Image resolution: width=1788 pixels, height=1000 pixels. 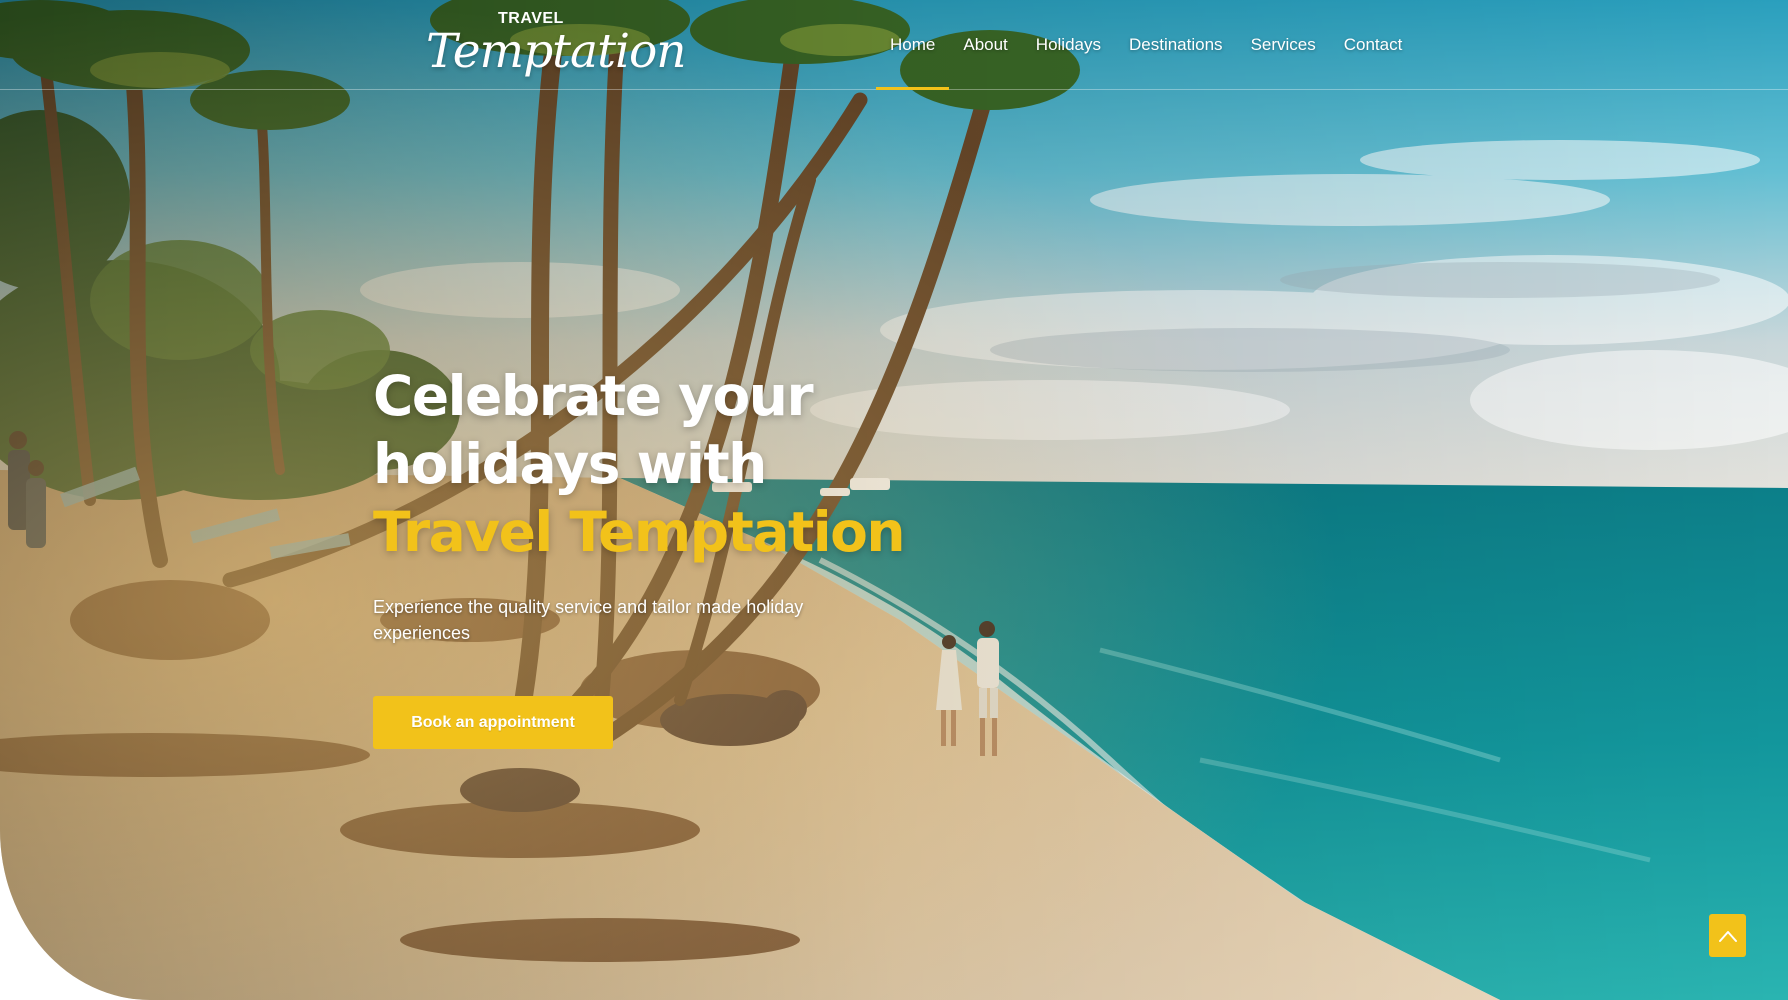 I want to click on headline-line-1: Celebrate your, so click(x=593, y=396).